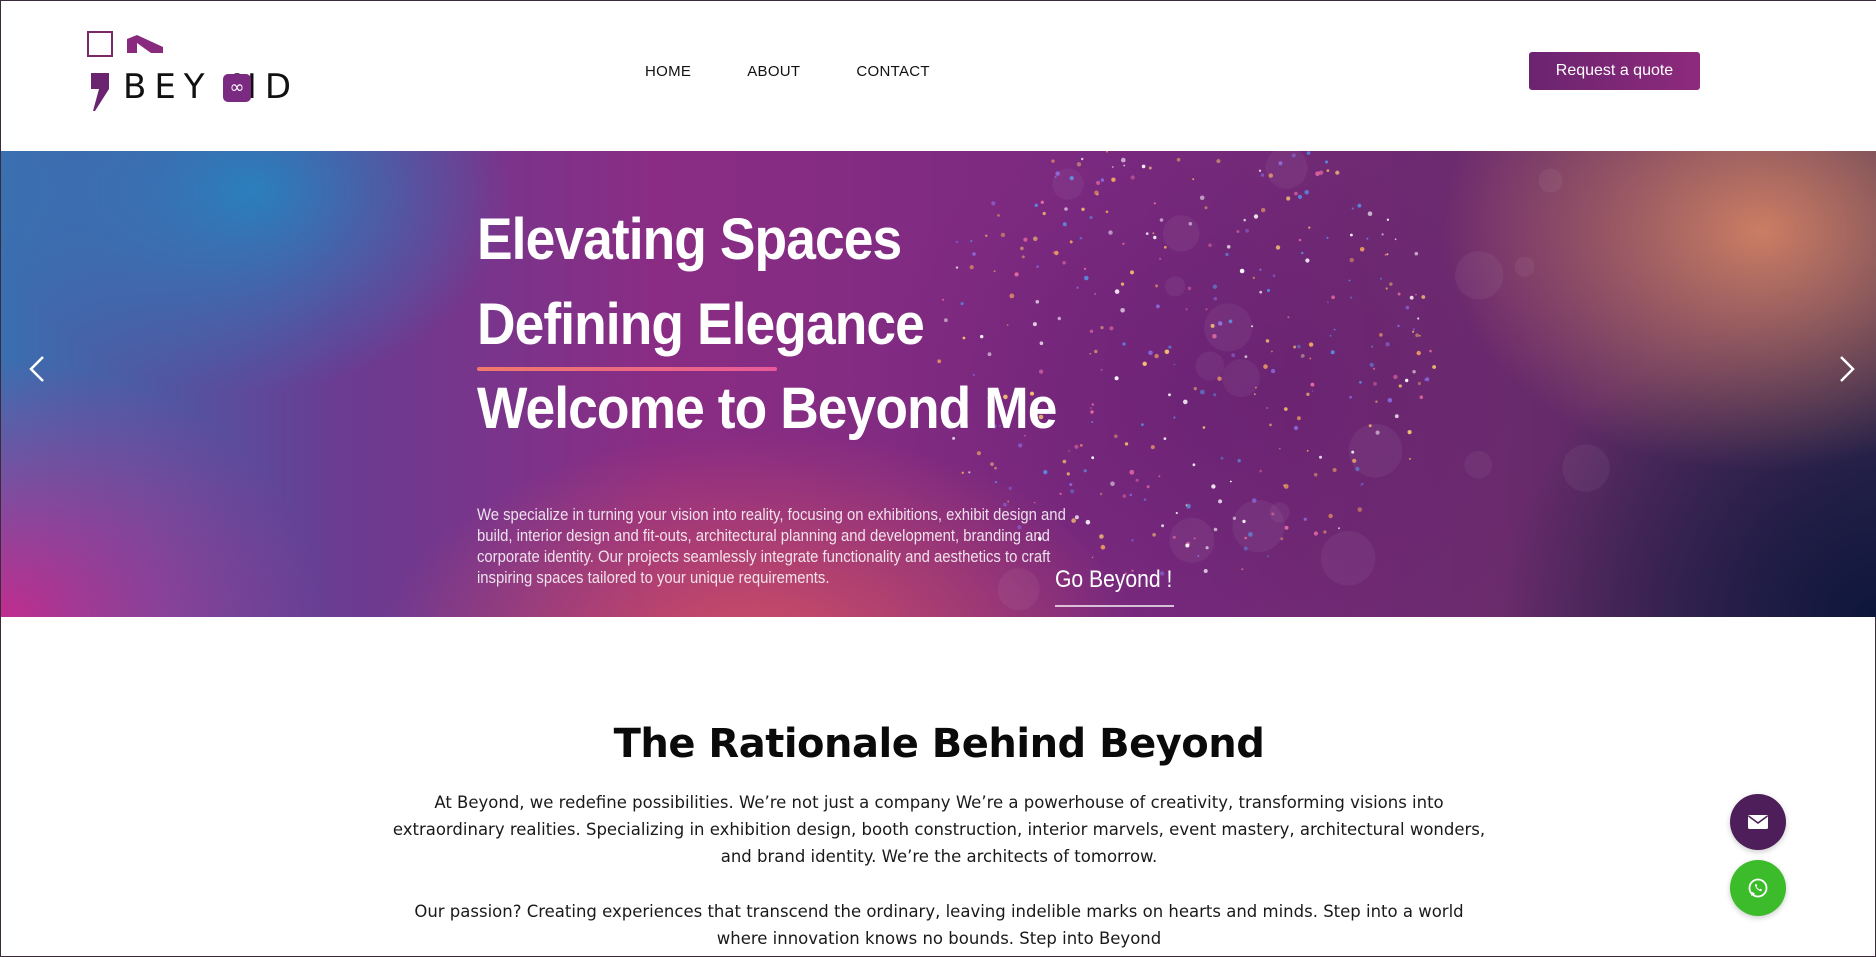  Describe the element at coordinates (39, 369) in the screenshot. I see `chevron-left-icon` at that location.